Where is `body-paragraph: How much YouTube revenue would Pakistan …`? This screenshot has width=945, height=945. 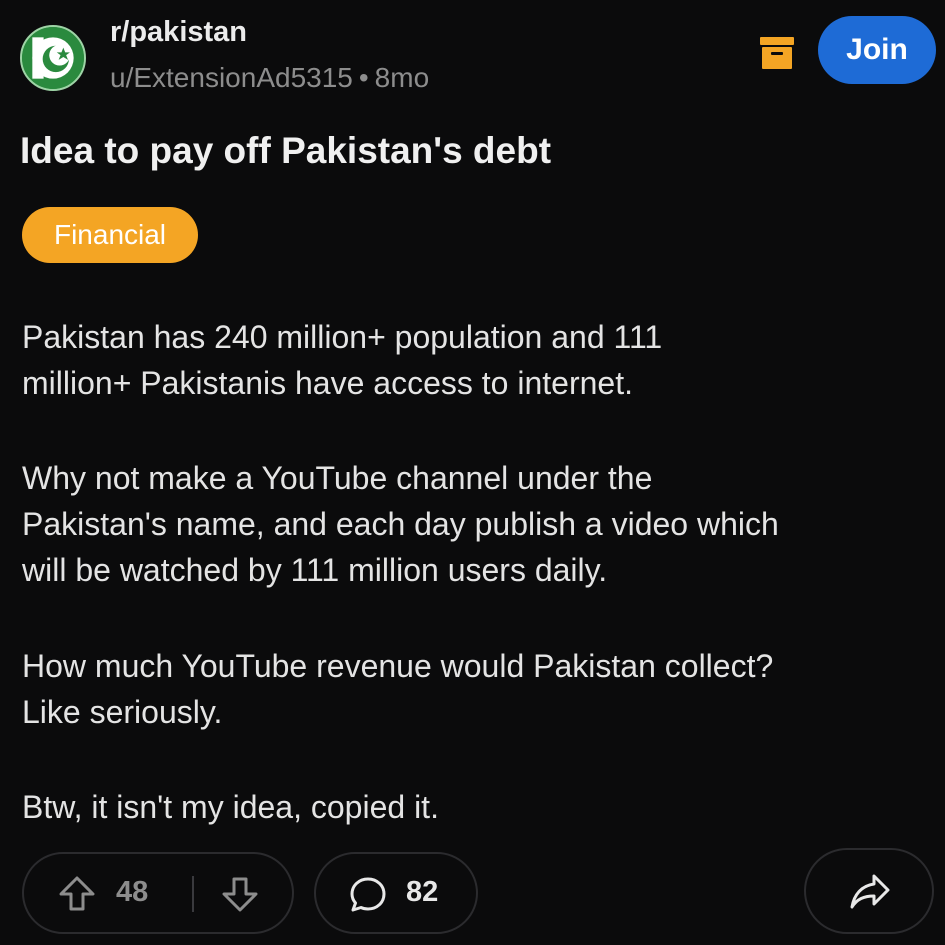
body-paragraph: How much YouTube revenue would Pakistan … is located at coordinates (398, 689).